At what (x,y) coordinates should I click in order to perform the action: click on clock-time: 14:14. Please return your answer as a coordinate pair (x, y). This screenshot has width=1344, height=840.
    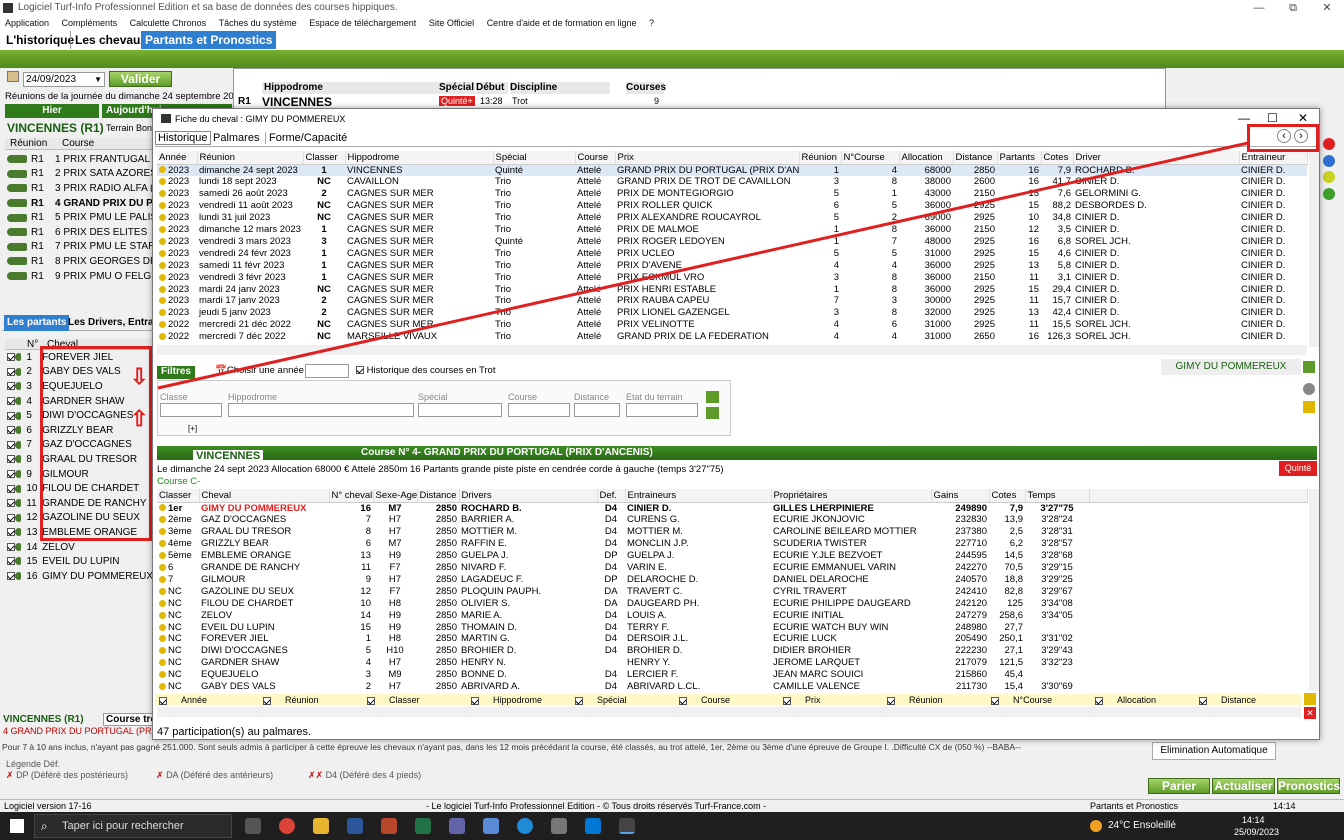
    Looking at the image, I should click on (1253, 820).